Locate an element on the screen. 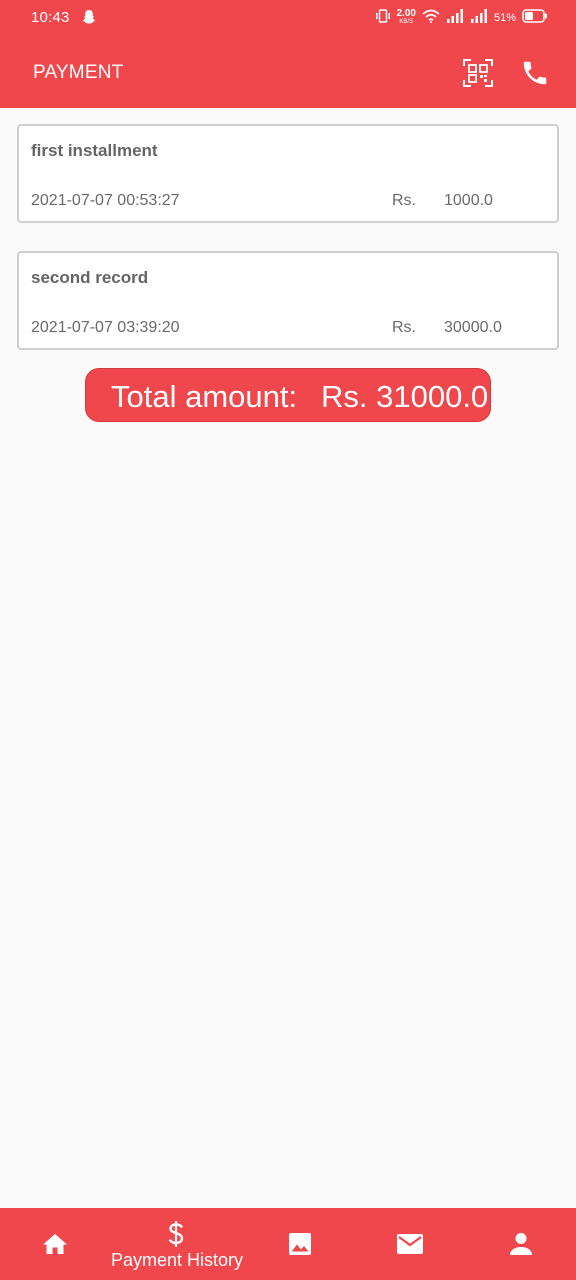 Image resolution: width=576 pixels, height=1280 pixels. nav-payment-history-label: Payment History is located at coordinates (177, 1260).